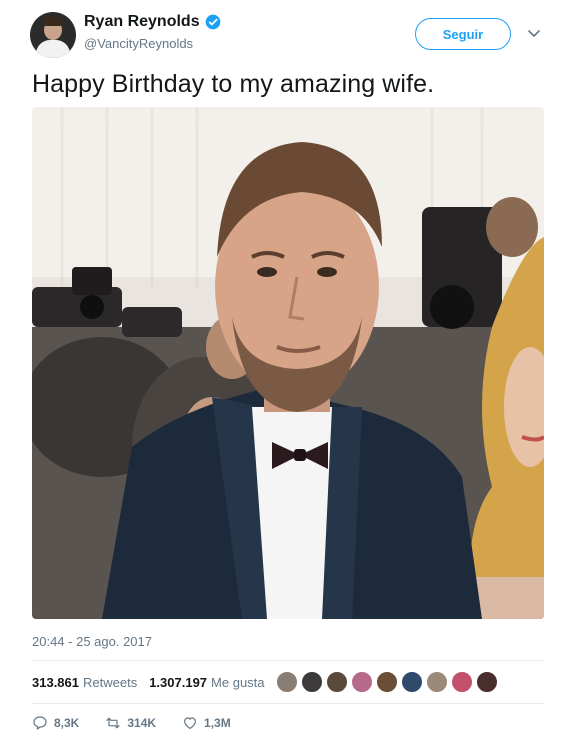 The image size is (565, 750). Describe the element at coordinates (534, 33) in the screenshot. I see `chevron-down-icon` at that location.